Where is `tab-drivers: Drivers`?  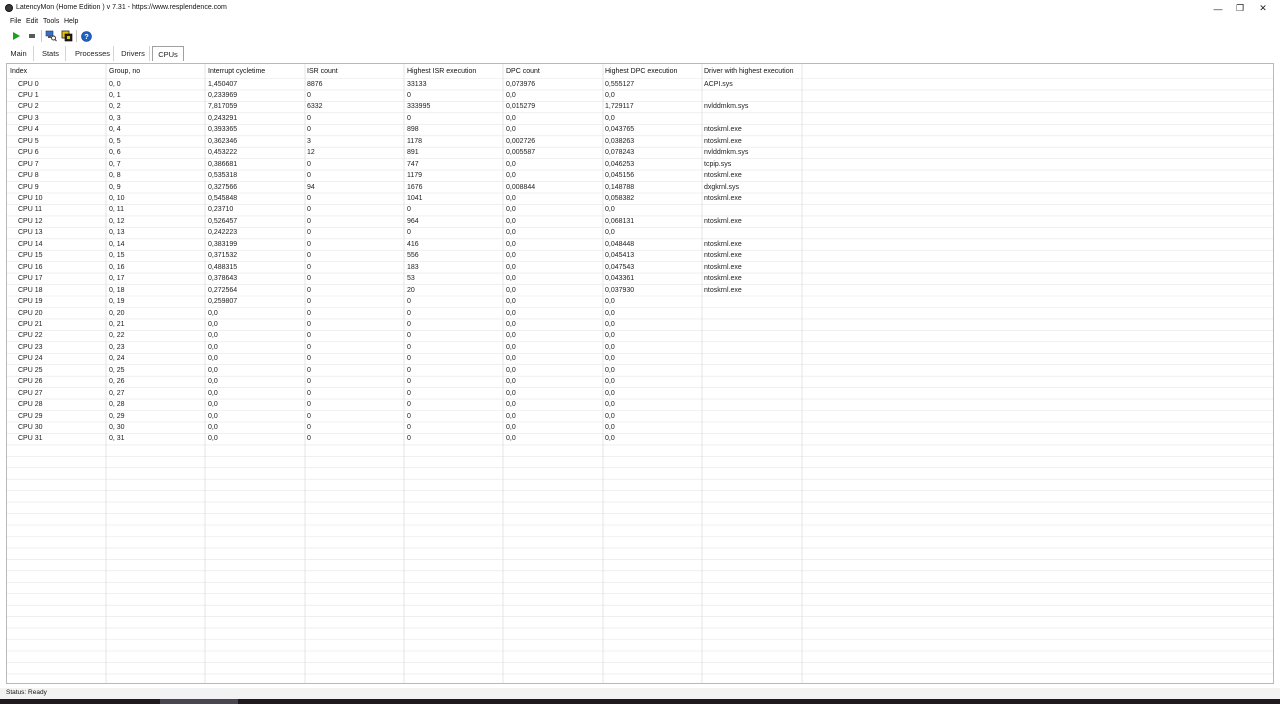
tab-drivers: Drivers is located at coordinates (133, 53).